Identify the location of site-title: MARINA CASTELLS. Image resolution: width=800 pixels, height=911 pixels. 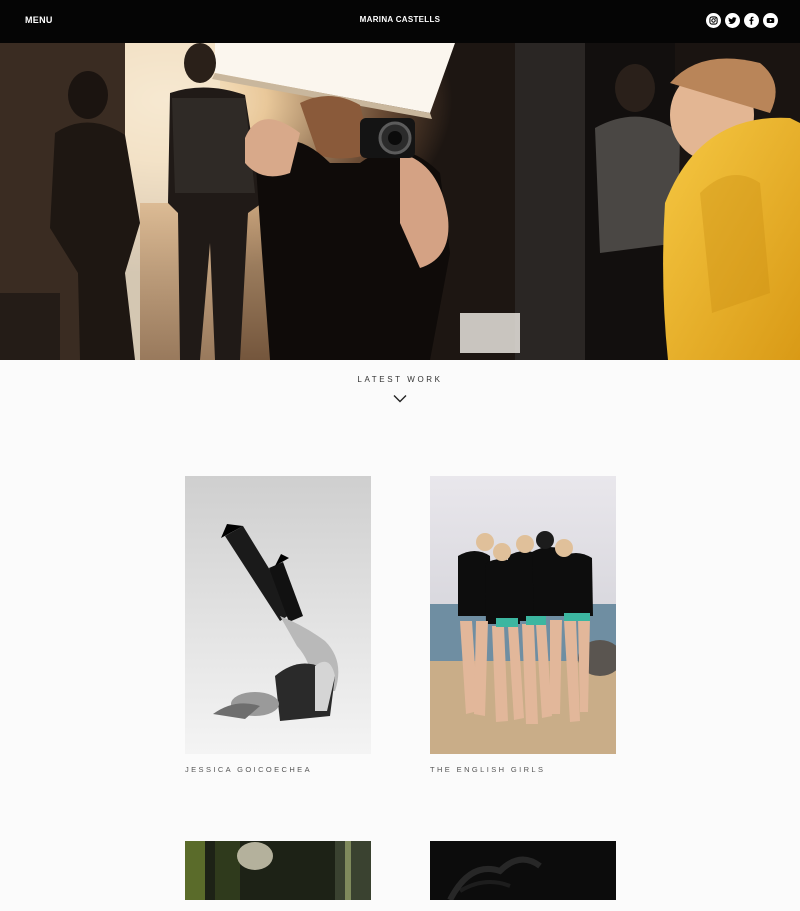
(400, 19).